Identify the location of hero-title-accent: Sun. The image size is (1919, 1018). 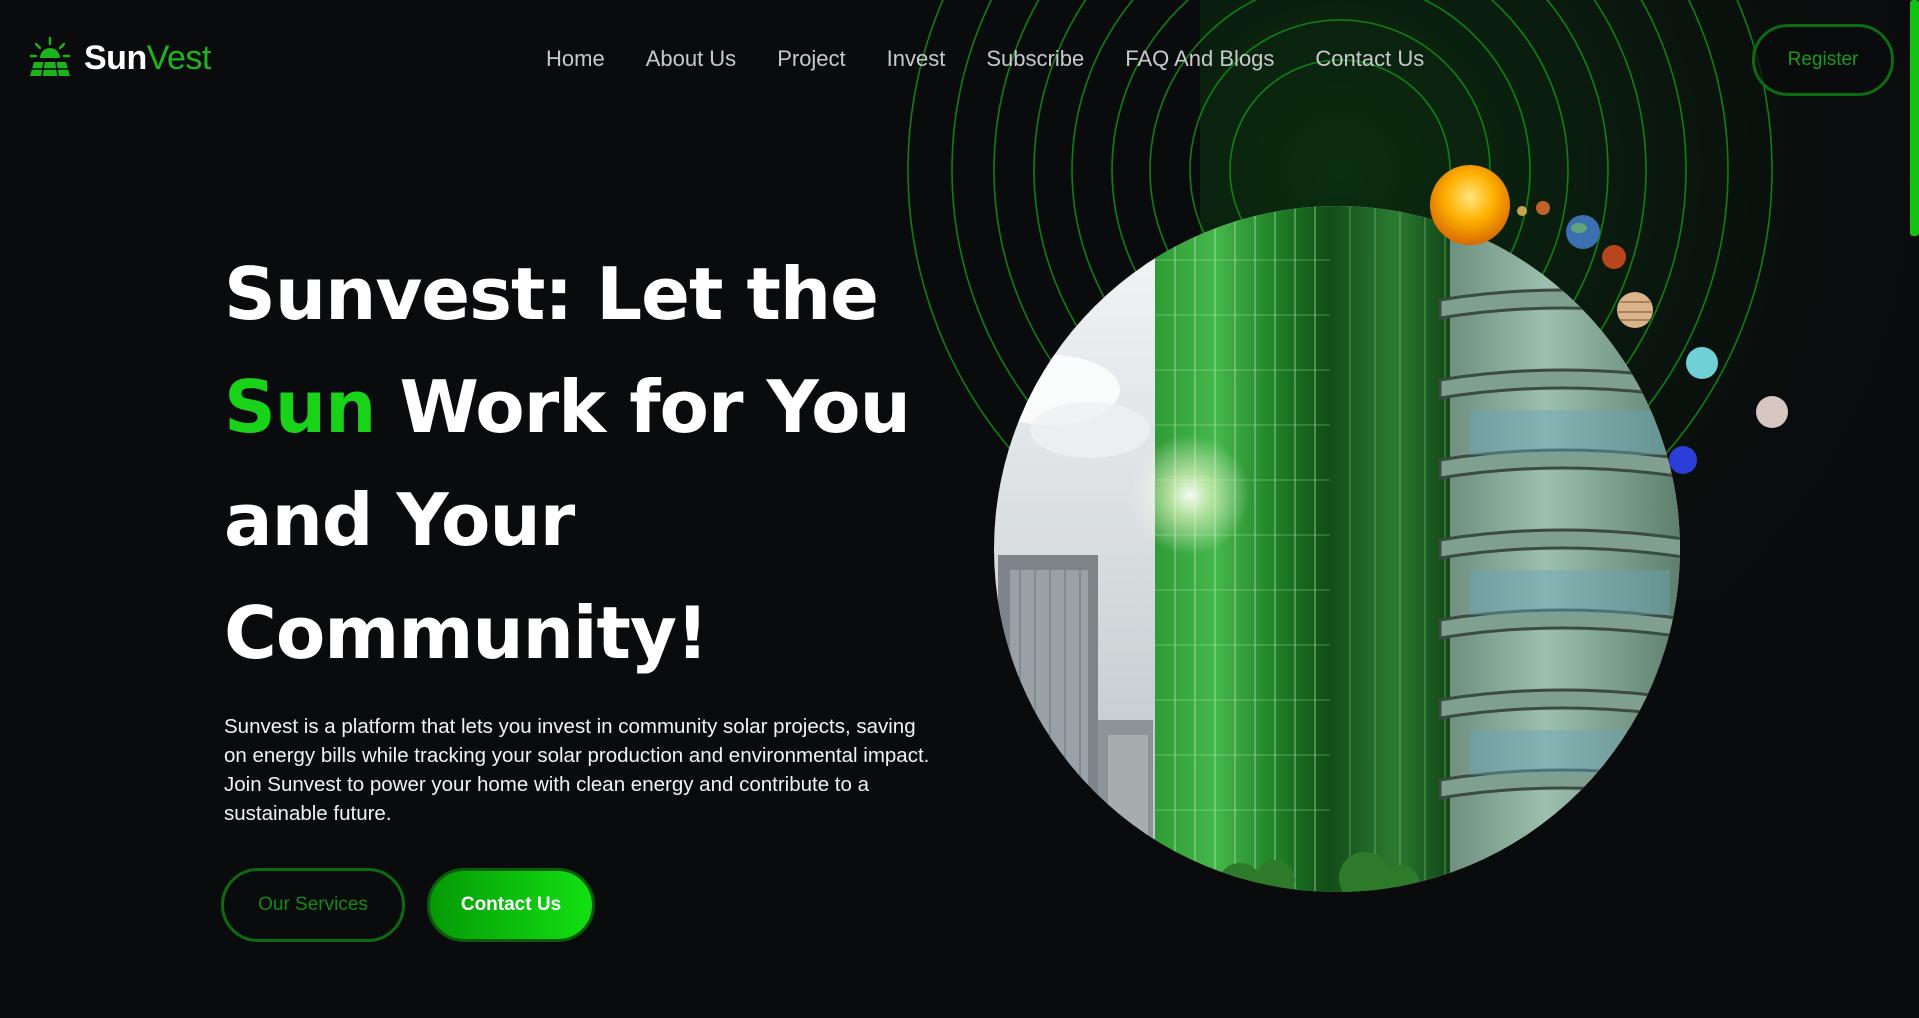
(300, 407).